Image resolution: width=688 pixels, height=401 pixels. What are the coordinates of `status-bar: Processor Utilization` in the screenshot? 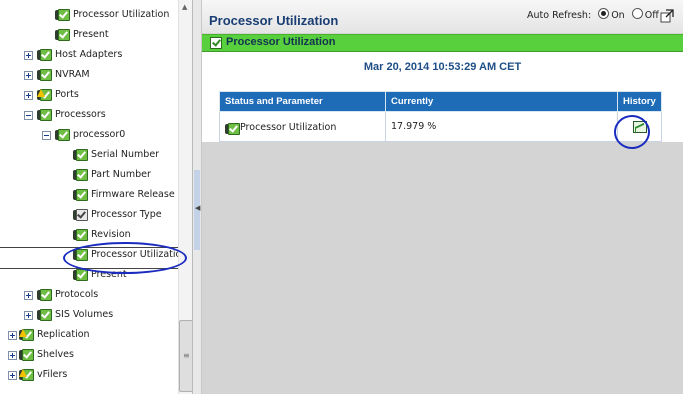 It's located at (442, 43).